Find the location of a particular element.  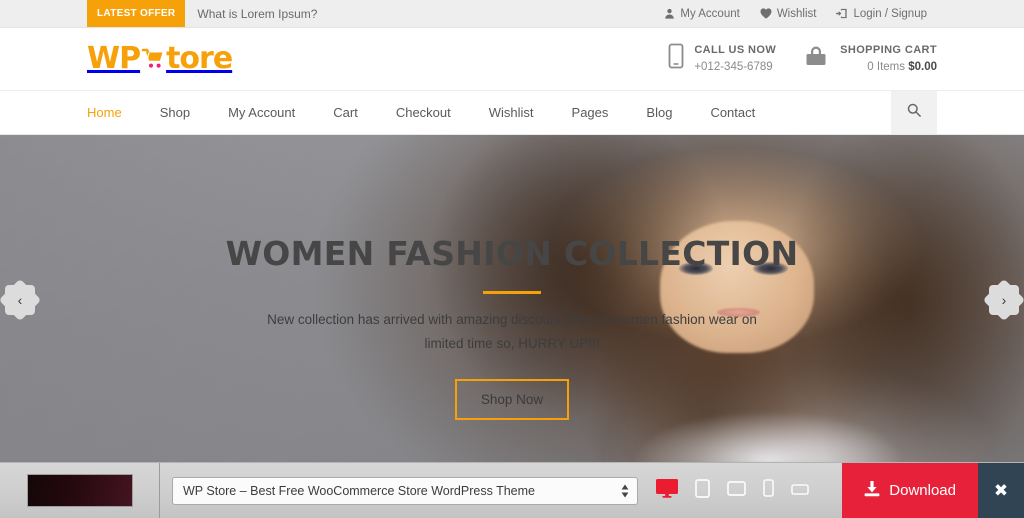

latest-offer-badge: LATEST OFFER is located at coordinates (136, 13).